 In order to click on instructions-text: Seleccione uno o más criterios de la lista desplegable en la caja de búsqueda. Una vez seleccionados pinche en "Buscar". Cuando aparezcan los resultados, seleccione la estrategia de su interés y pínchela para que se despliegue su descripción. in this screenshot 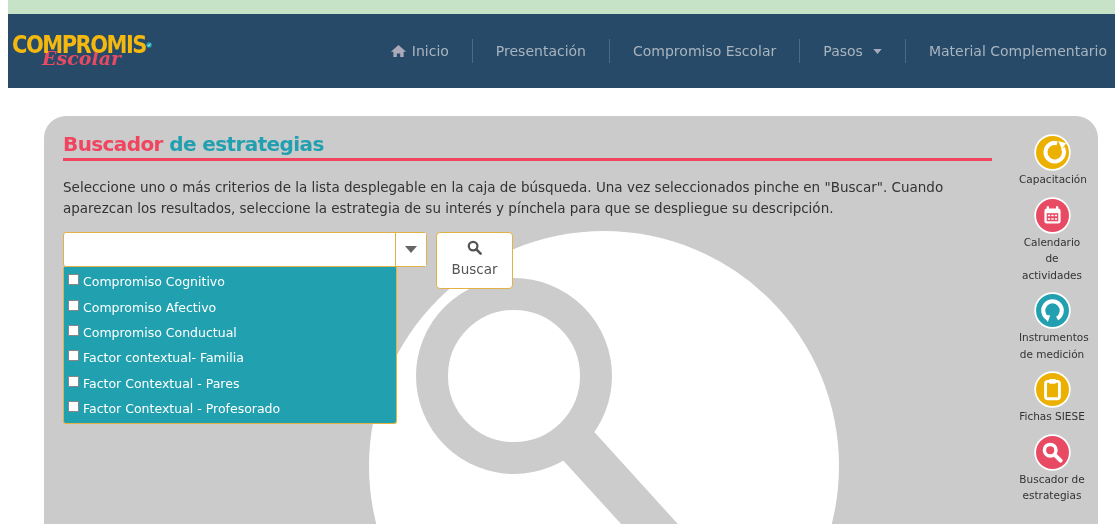, I will do `click(504, 198)`.